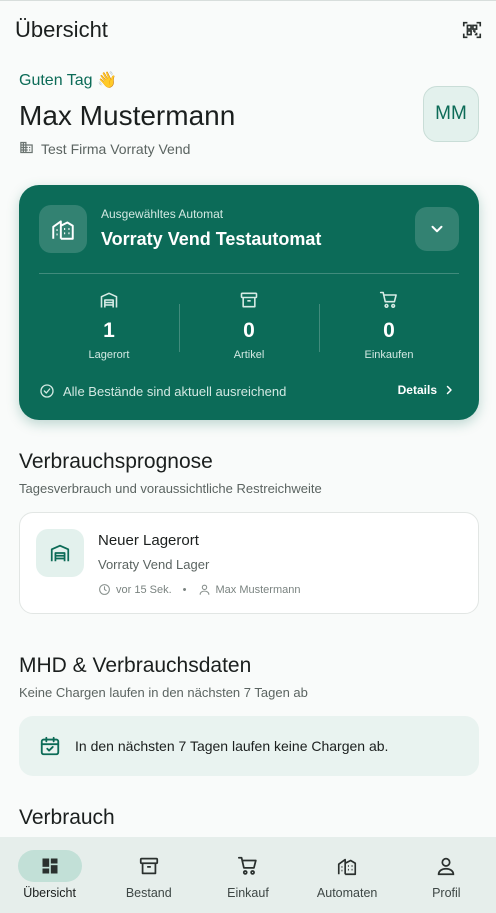  I want to click on company-row: Test Firma Vorraty Vend, so click(104, 149).